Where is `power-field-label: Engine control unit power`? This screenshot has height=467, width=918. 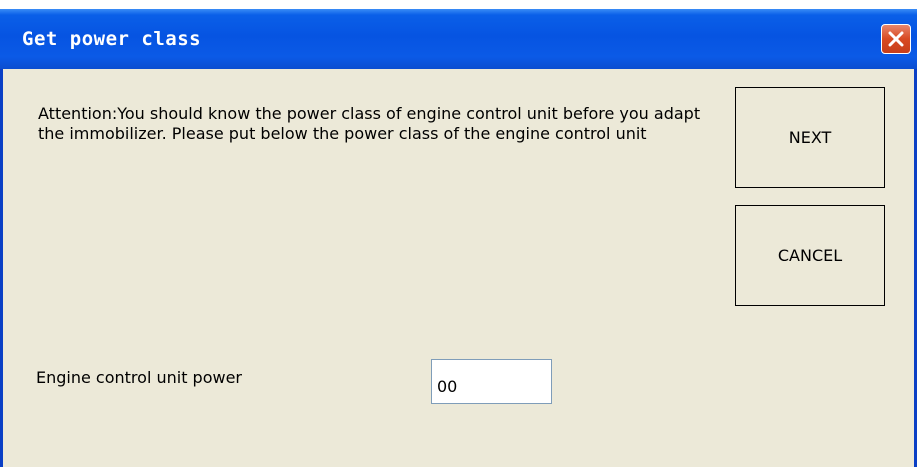
power-field-label: Engine control unit power is located at coordinates (139, 377).